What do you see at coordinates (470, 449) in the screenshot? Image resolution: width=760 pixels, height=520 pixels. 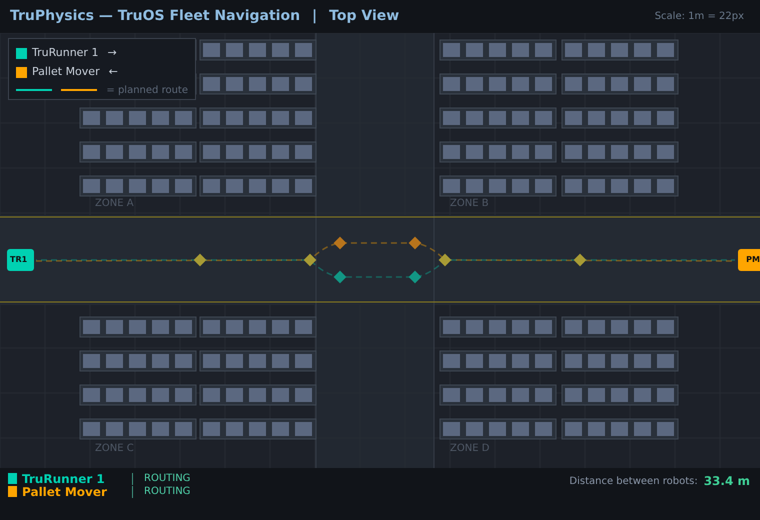 I see `zone-label: ZONE D` at bounding box center [470, 449].